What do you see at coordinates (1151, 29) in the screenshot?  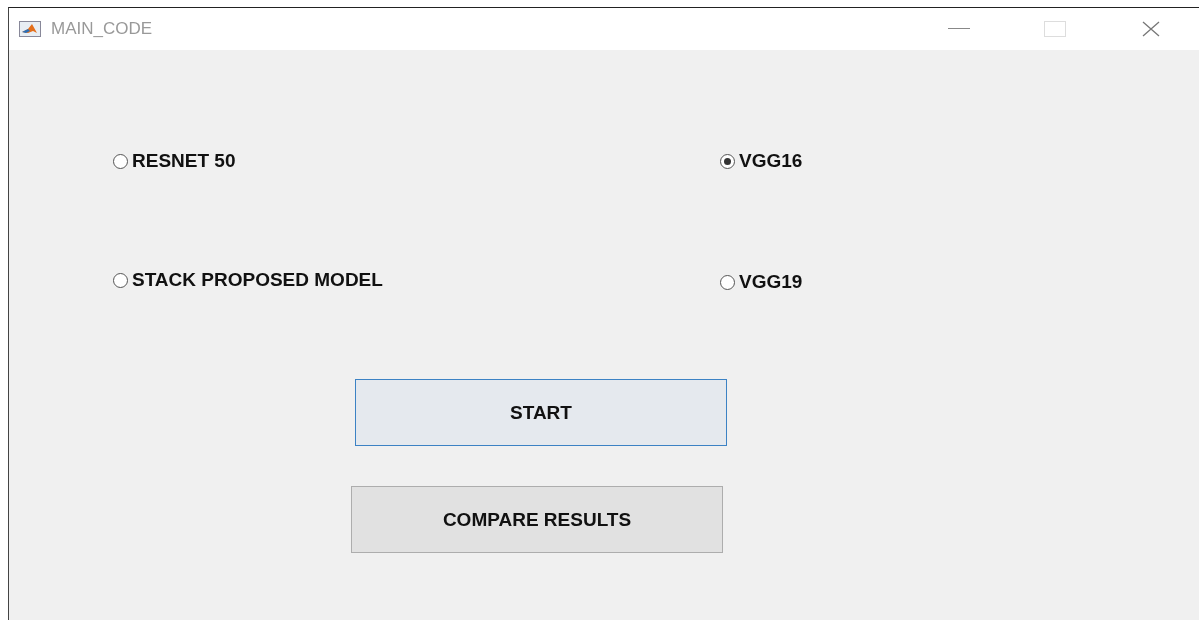 I see `close-icon` at bounding box center [1151, 29].